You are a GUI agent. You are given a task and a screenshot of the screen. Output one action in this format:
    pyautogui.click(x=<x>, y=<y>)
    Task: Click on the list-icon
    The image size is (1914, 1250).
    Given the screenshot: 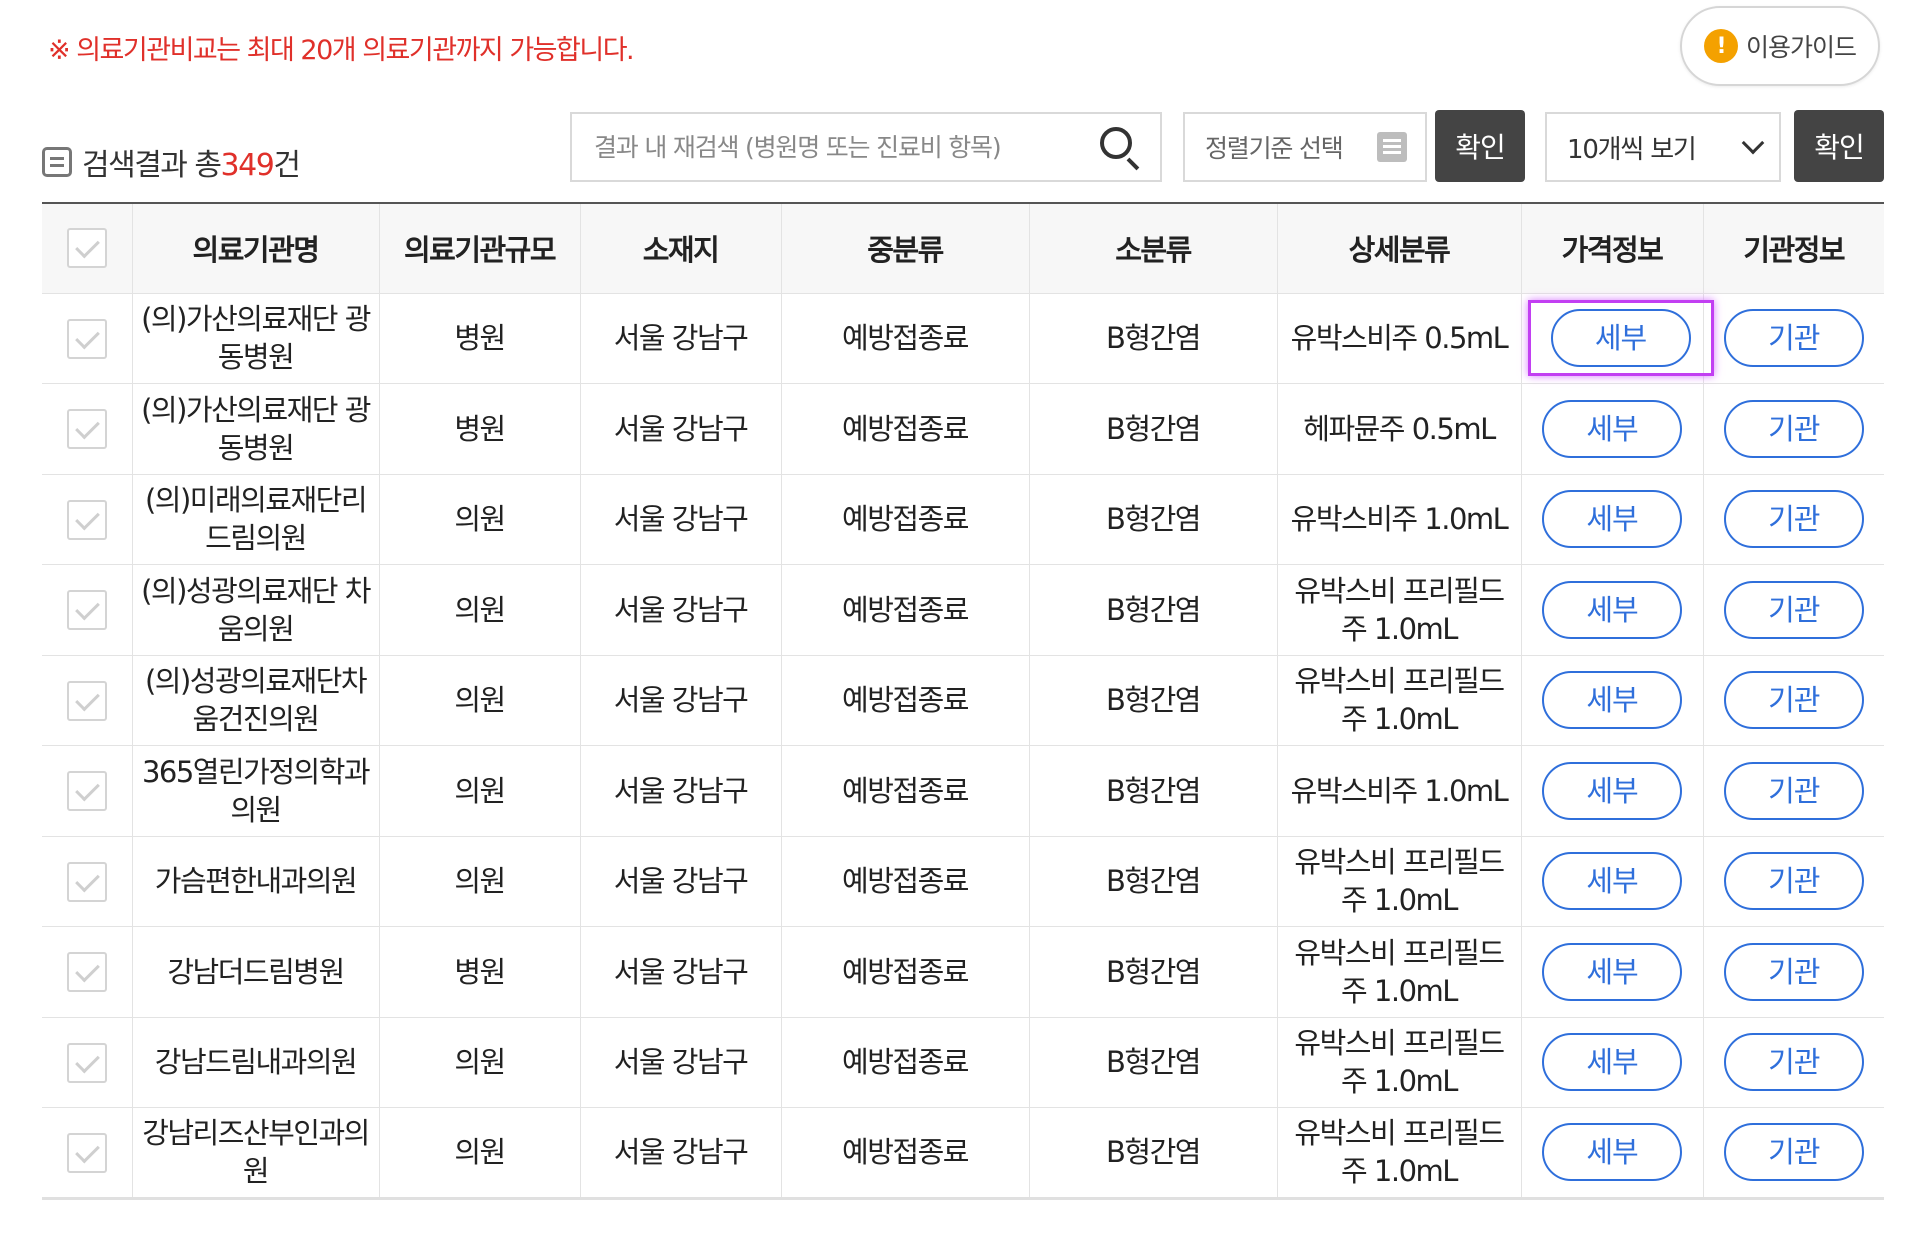 What is the action you would take?
    pyautogui.click(x=1392, y=147)
    